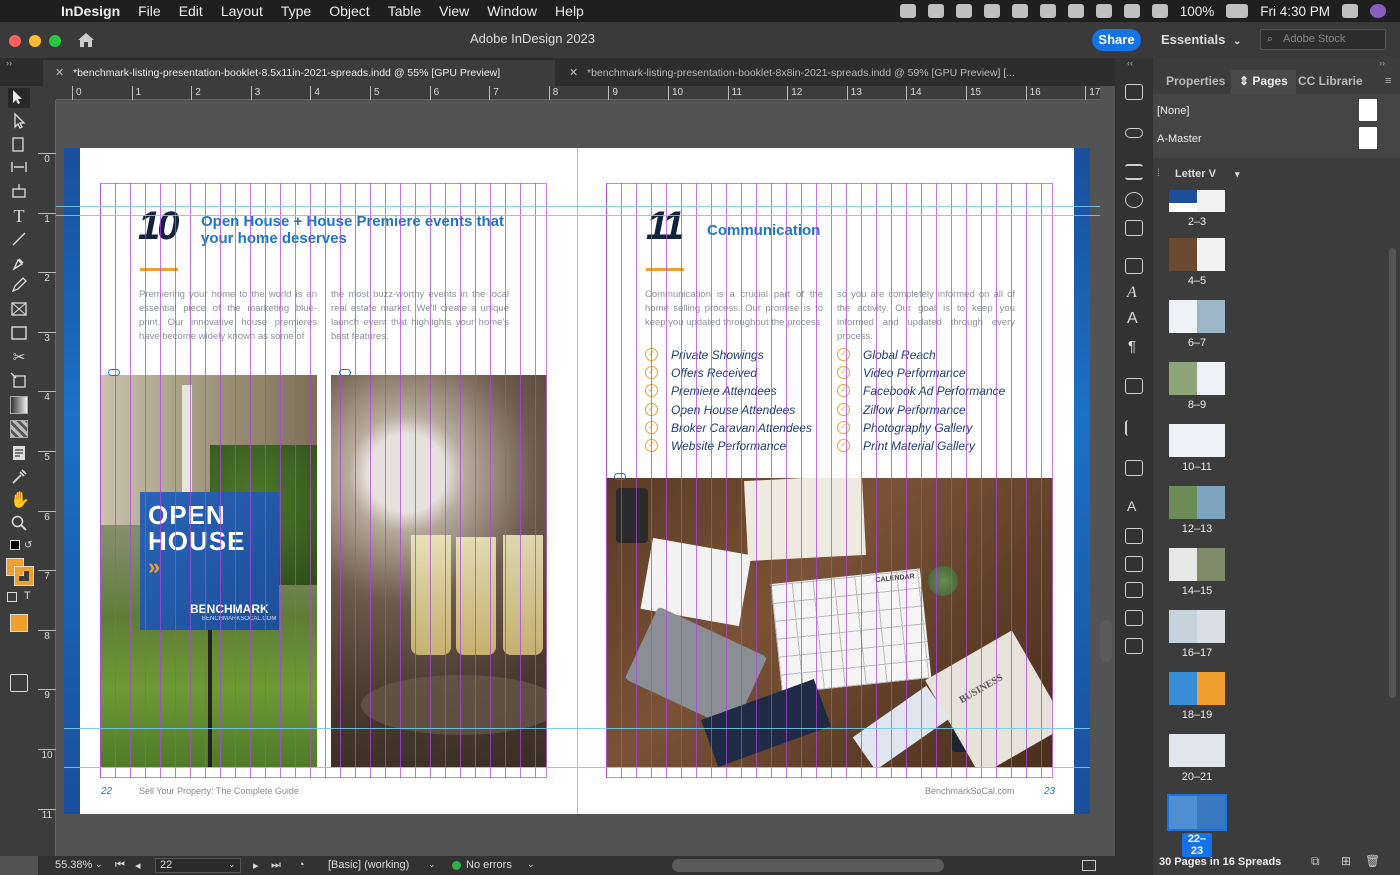 The image size is (1400, 875). Describe the element at coordinates (1134, 428) in the screenshot. I see `align-icon` at that location.